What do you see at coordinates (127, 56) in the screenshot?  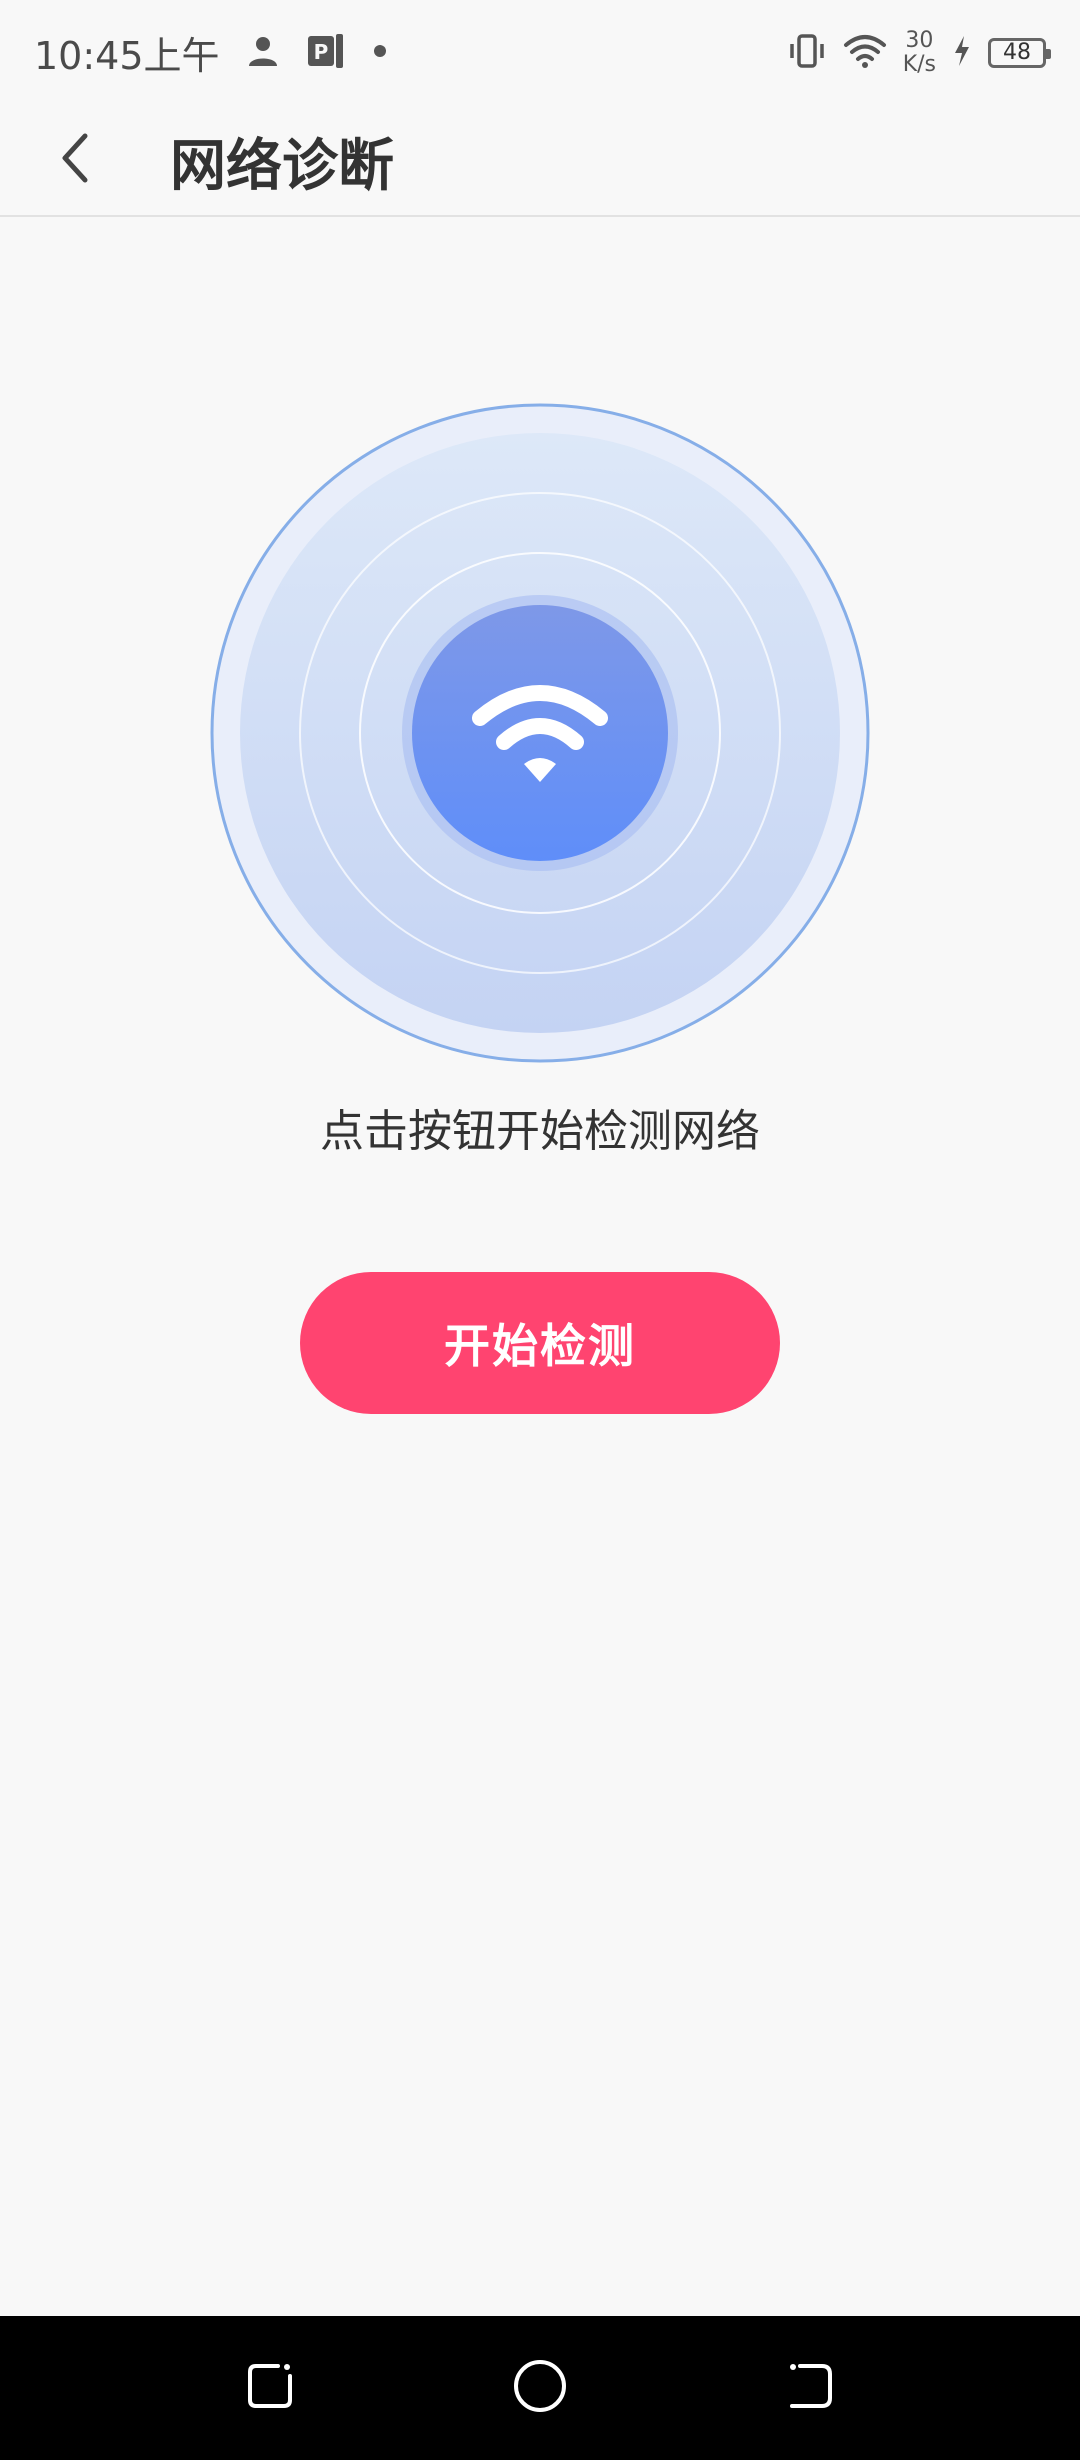 I see `status-time: 10:45上午` at bounding box center [127, 56].